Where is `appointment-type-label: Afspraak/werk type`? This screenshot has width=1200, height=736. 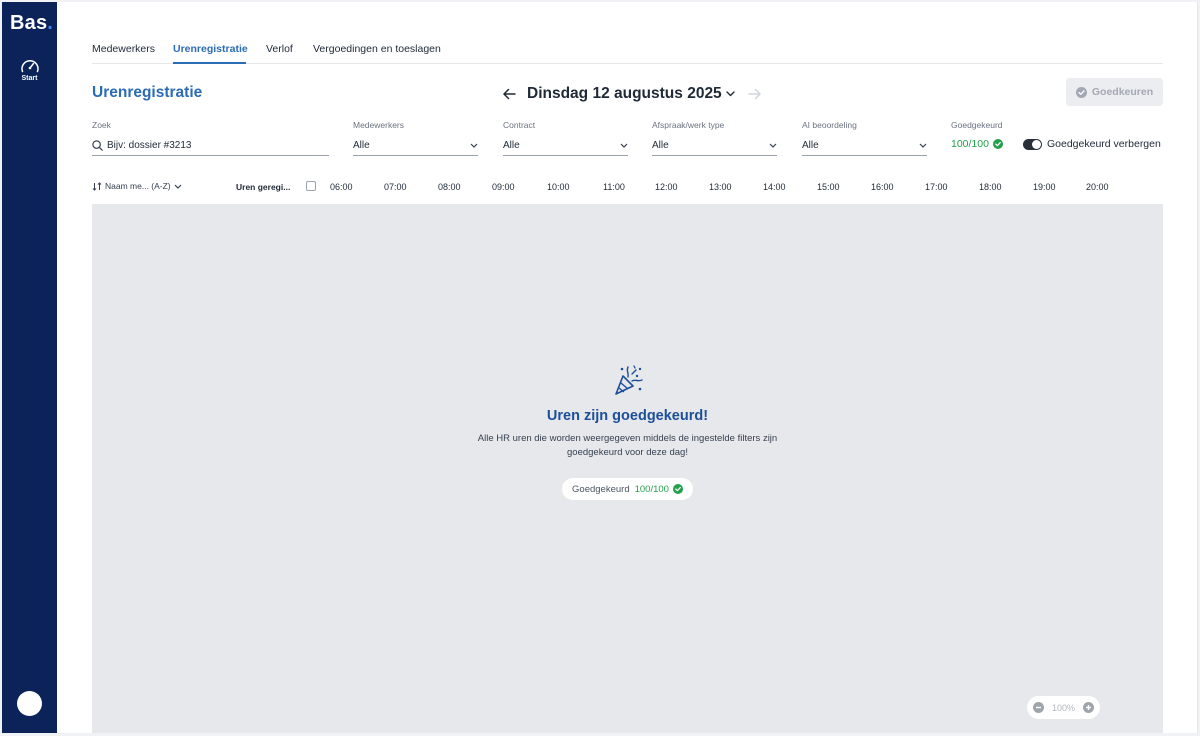 appointment-type-label: Afspraak/werk type is located at coordinates (688, 125).